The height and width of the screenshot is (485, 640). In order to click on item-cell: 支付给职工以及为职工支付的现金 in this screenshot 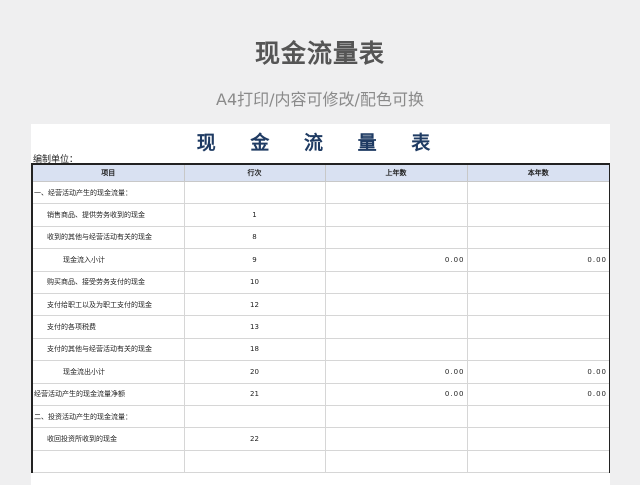, I will do `click(108, 304)`.